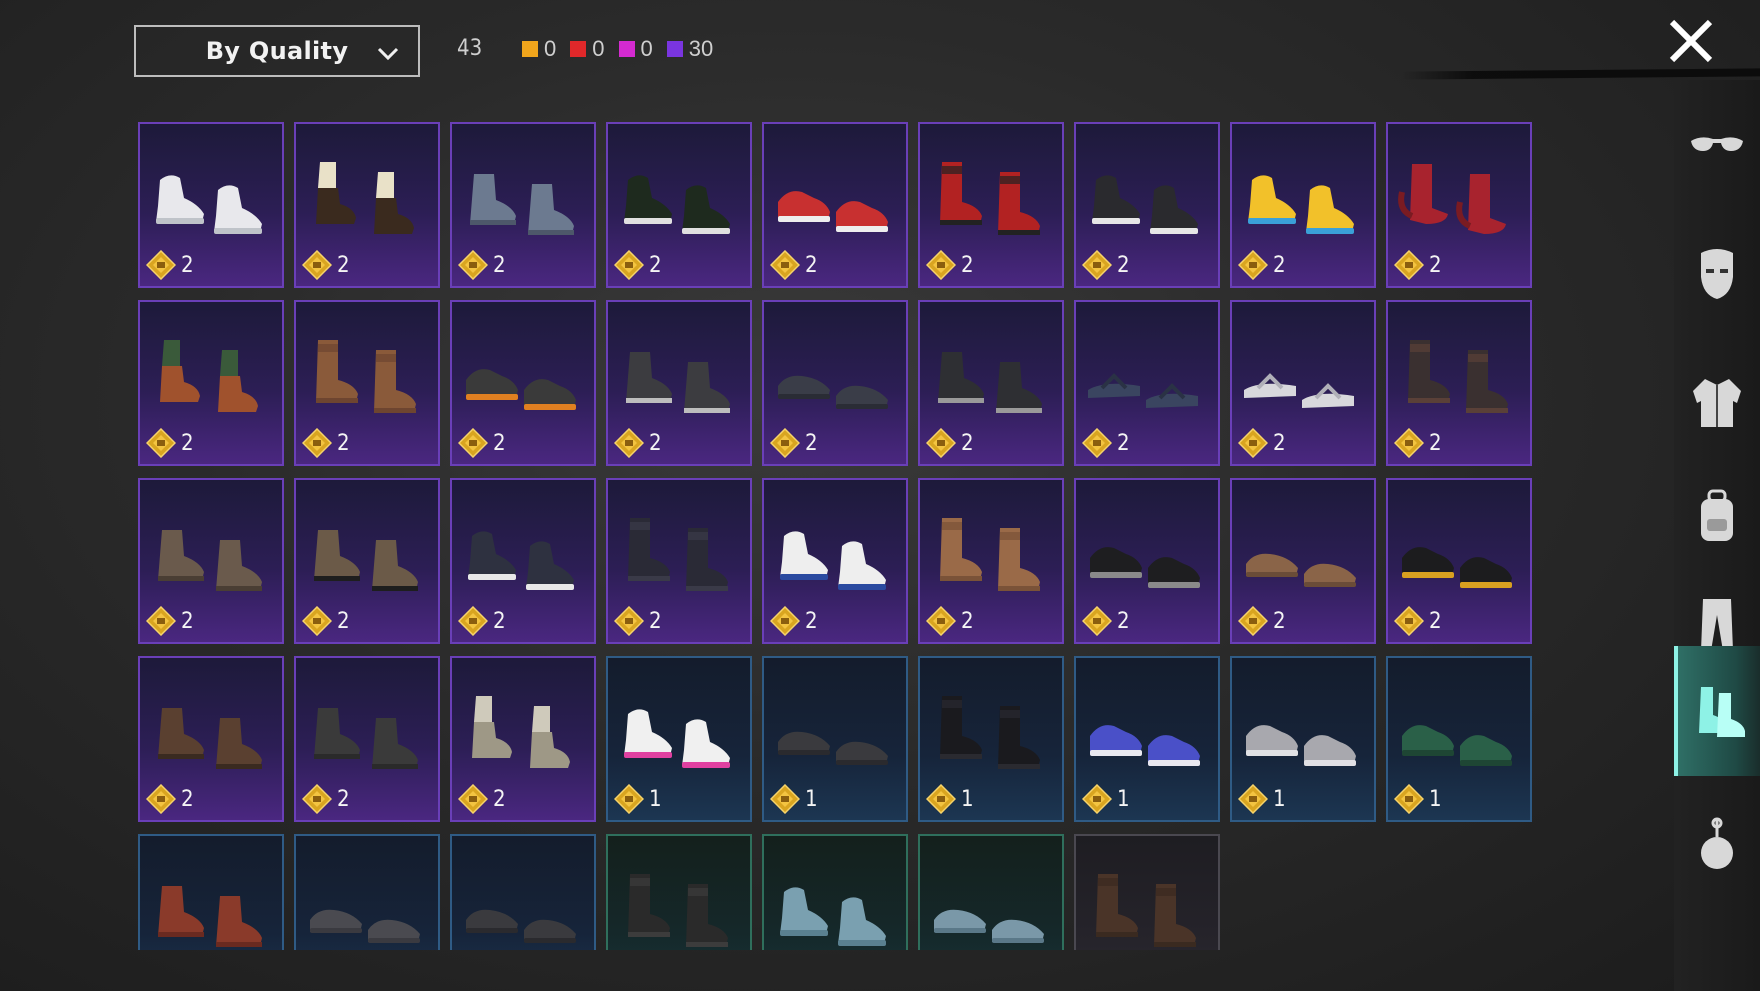 Image resolution: width=1760 pixels, height=991 pixels. I want to click on category-tab-glasses, so click(1717, 145).